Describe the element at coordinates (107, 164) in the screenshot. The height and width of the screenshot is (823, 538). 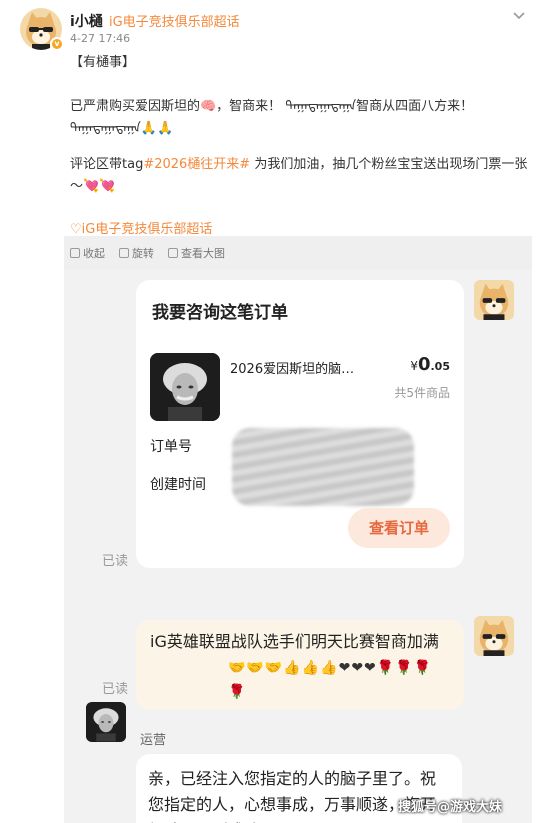
I see `paragraph-2-pre: 评论区带tag` at that location.